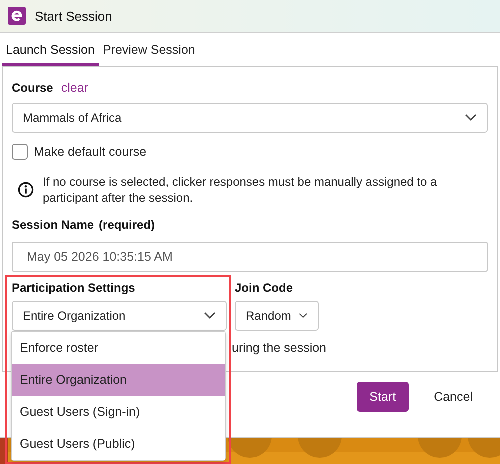  What do you see at coordinates (264, 288) in the screenshot?
I see `field-label: Join Code` at bounding box center [264, 288].